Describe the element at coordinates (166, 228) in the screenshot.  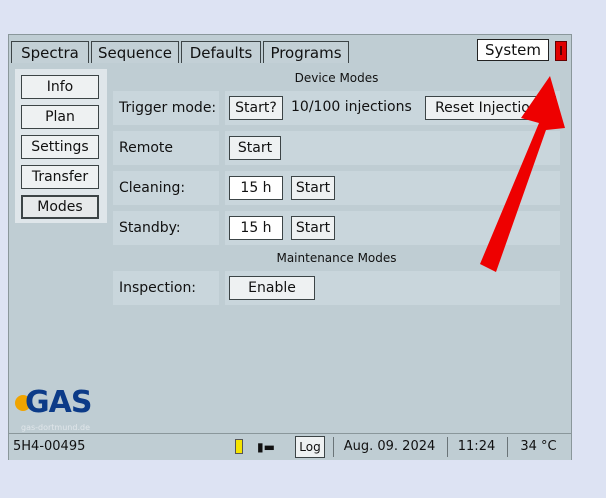
I see `standby-label: Standby:` at that location.